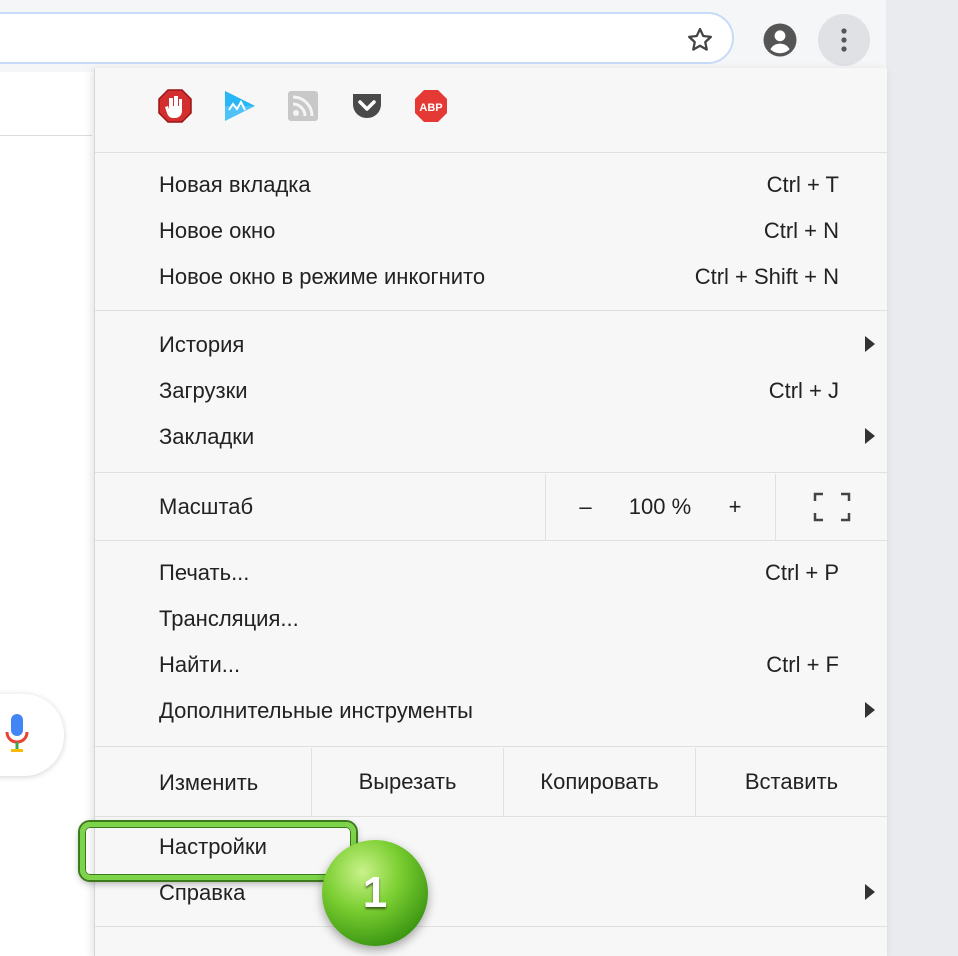  What do you see at coordinates (217, 230) in the screenshot?
I see `menu-item-label: Новое окно` at bounding box center [217, 230].